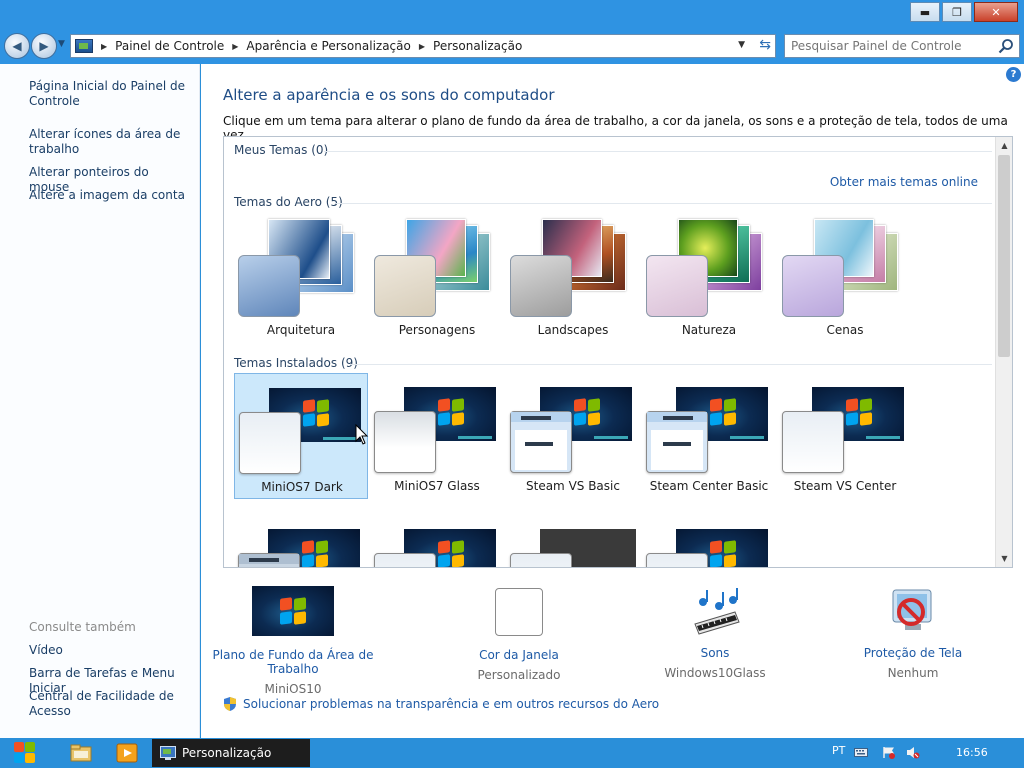 This screenshot has width=1024, height=768. What do you see at coordinates (913, 752) in the screenshot?
I see `volume-muted-icon` at bounding box center [913, 752].